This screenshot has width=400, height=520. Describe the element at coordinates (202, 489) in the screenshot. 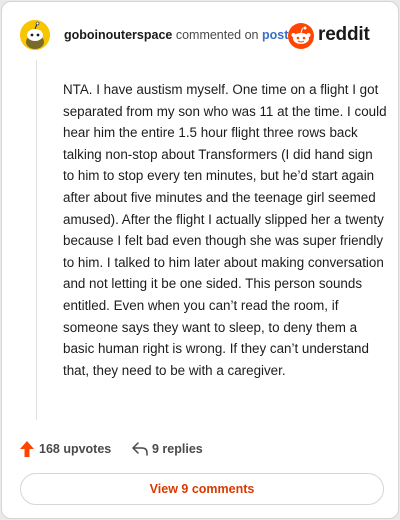

I see `view-comments-button: View 9 comments` at that location.